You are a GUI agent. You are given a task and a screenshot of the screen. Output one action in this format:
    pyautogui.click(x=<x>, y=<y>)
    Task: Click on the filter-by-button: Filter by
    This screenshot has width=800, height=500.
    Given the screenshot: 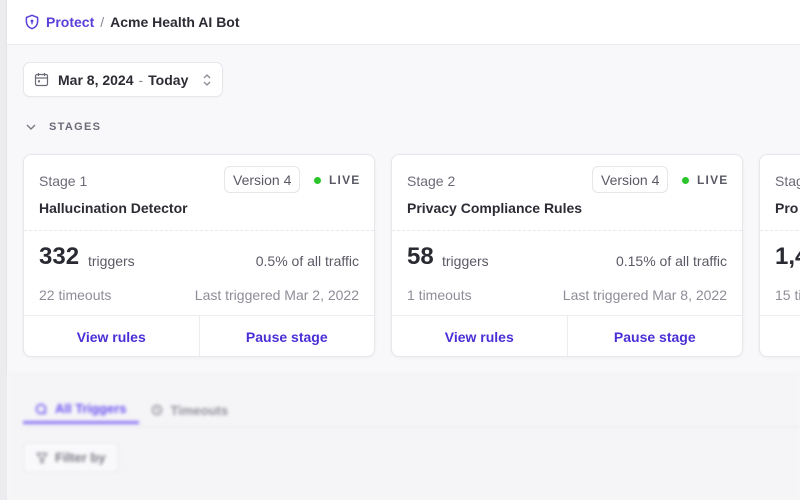 What is the action you would take?
    pyautogui.click(x=71, y=457)
    